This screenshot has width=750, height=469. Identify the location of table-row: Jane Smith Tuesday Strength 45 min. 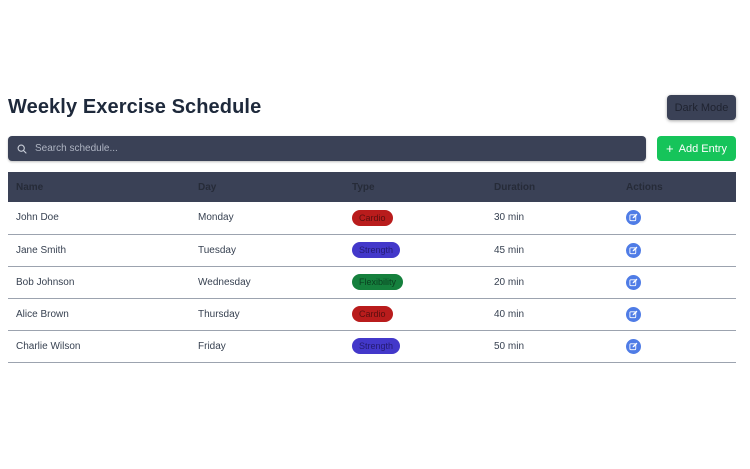
(372, 250).